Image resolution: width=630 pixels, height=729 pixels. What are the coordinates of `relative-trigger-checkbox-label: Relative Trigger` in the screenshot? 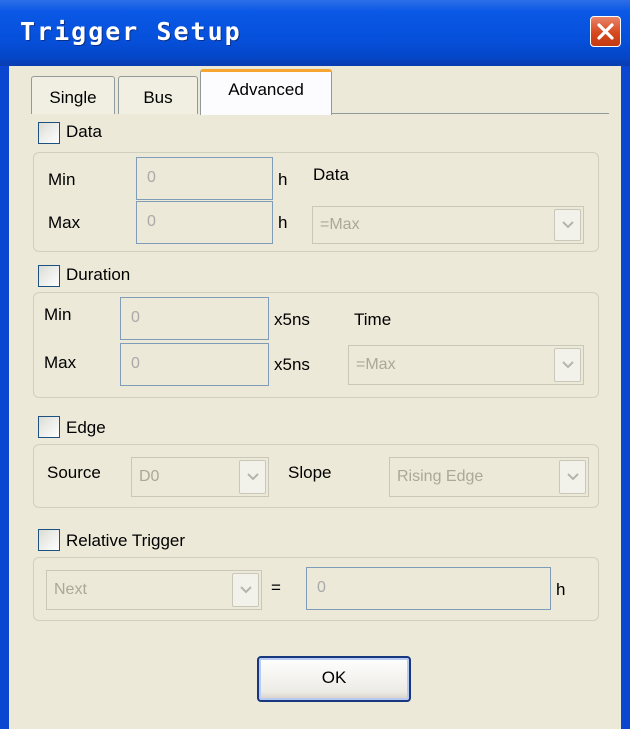 It's located at (126, 540).